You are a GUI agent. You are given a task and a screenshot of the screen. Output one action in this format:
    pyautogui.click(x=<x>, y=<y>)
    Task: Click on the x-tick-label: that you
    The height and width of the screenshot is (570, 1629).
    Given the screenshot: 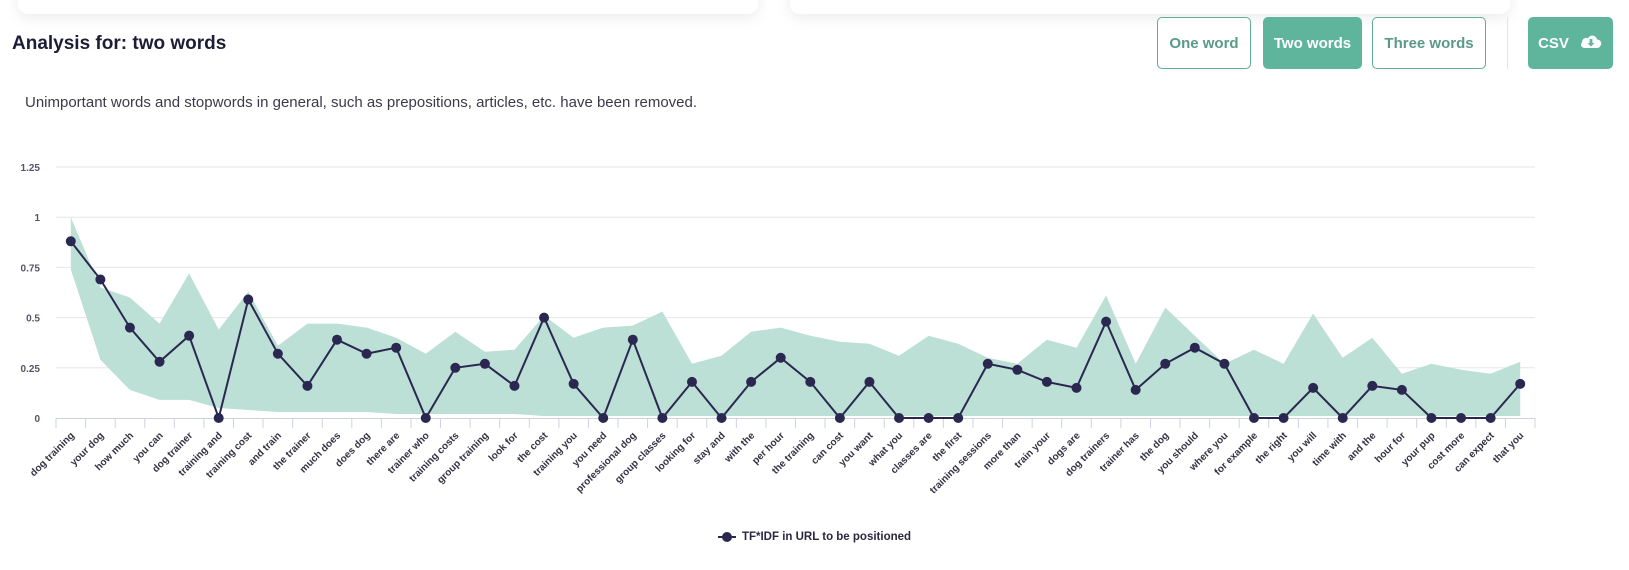 What is the action you would take?
    pyautogui.click(x=1508, y=447)
    